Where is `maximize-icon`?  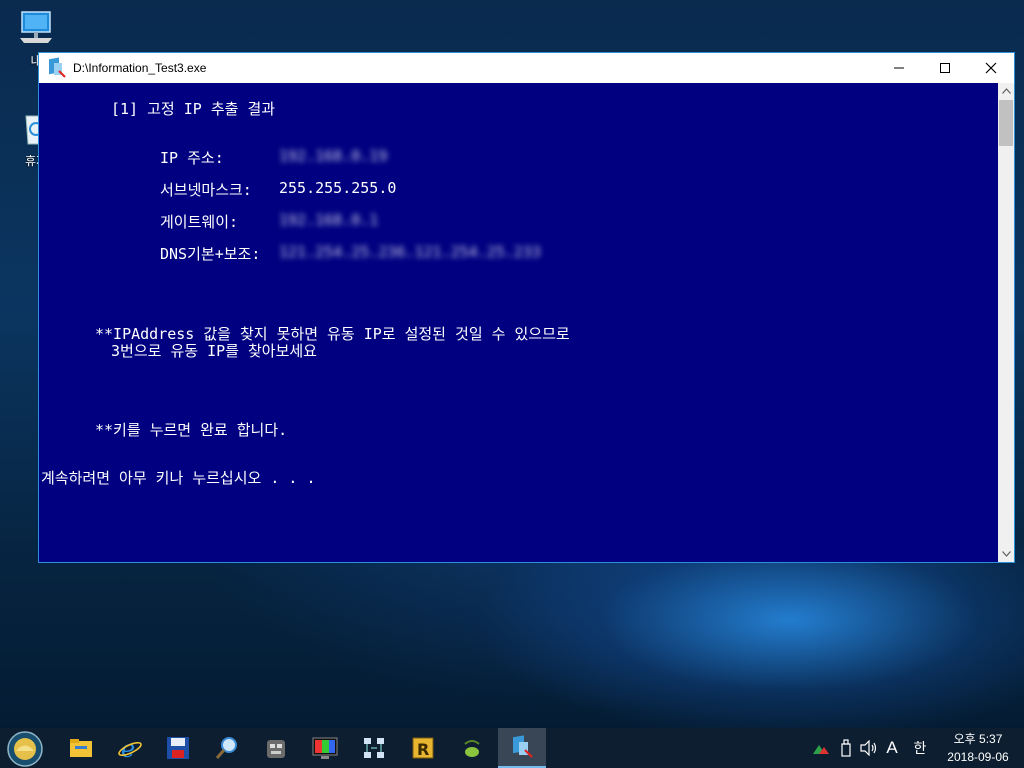 maximize-icon is located at coordinates (945, 68).